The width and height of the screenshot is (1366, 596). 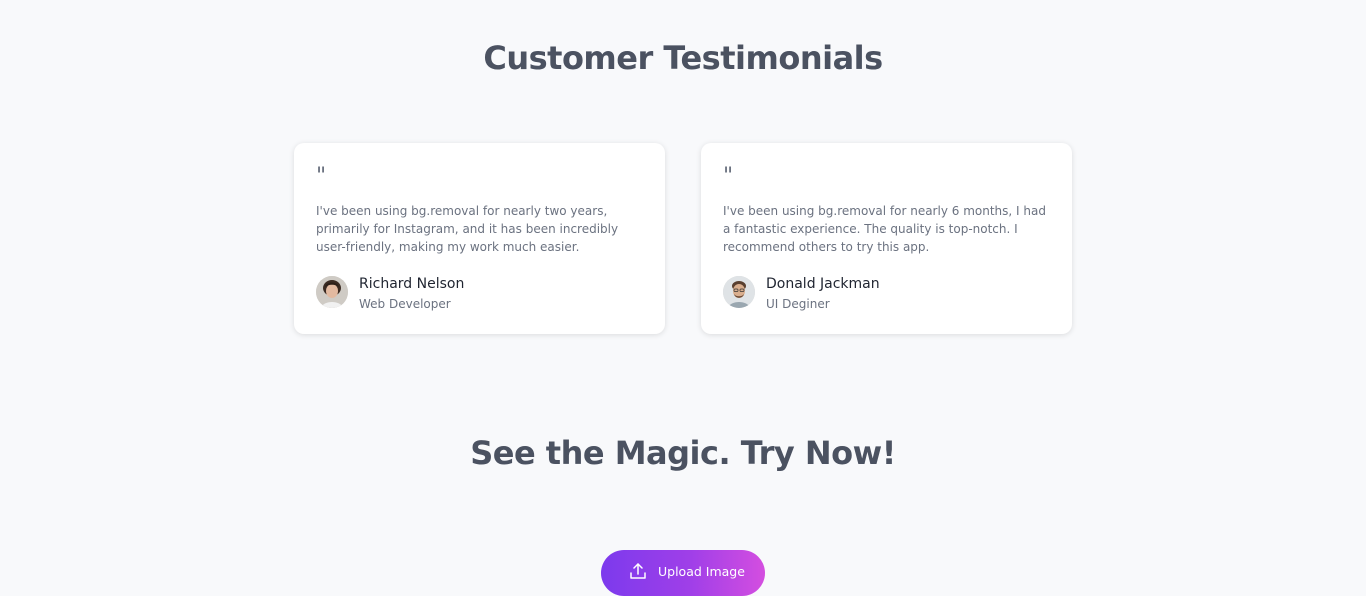 I want to click on author-role: UI Deginer, so click(x=798, y=304).